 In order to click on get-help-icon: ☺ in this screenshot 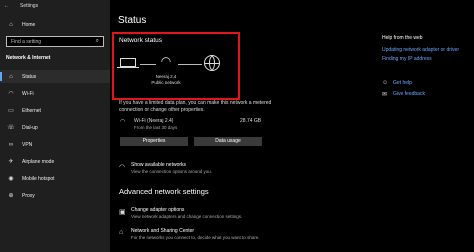, I will do `click(385, 83)`.